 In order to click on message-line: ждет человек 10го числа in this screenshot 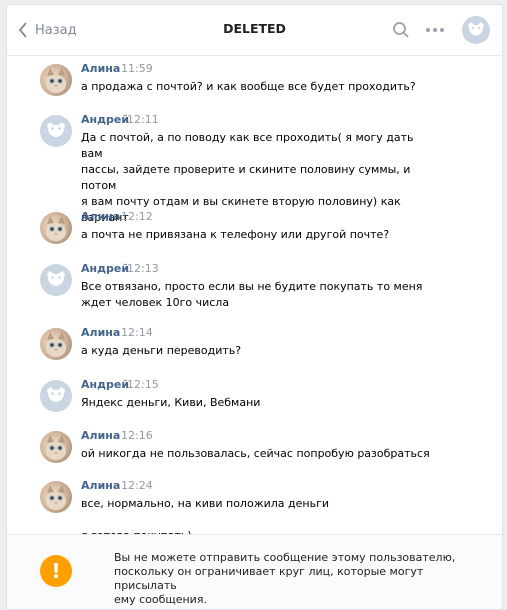, I will do `click(155, 302)`.